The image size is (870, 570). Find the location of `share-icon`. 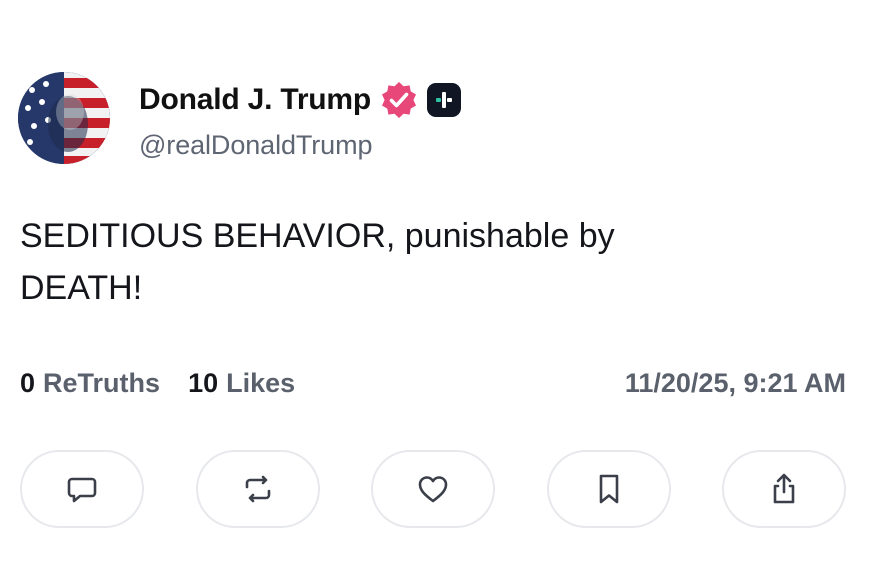

share-icon is located at coordinates (784, 488).